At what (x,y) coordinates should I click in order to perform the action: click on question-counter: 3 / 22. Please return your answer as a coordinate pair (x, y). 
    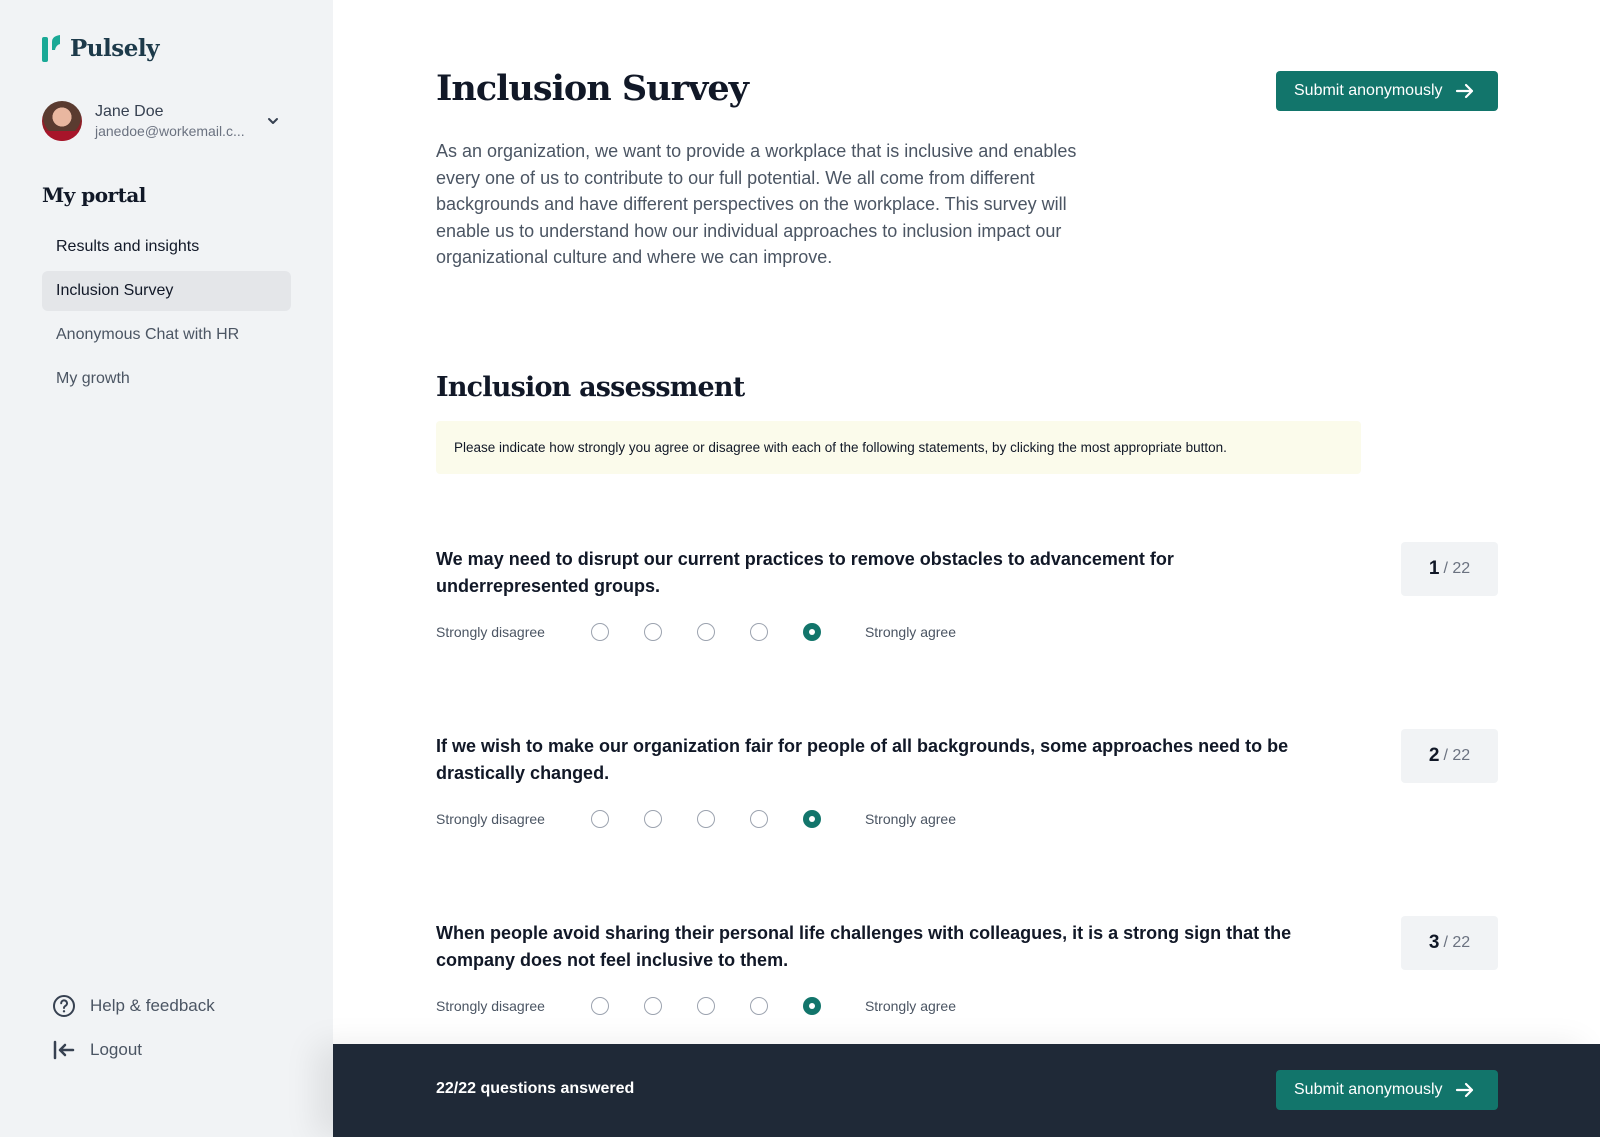
    Looking at the image, I should click on (1449, 943).